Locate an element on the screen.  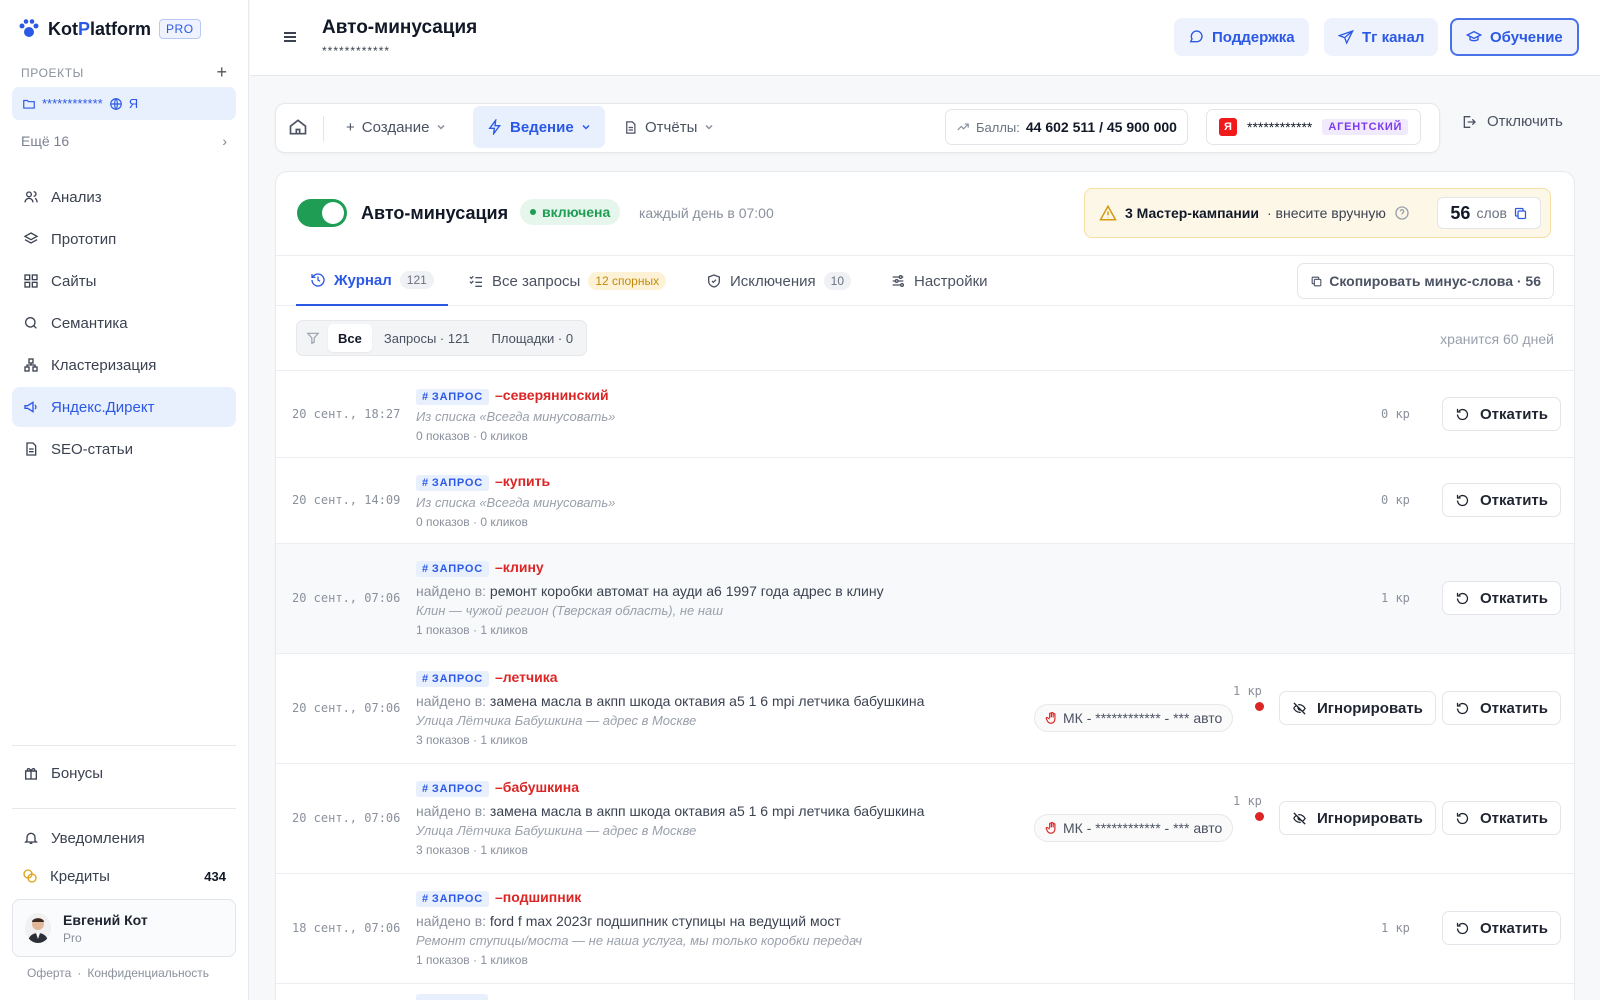
row-content is located at coordinates (452, 997).